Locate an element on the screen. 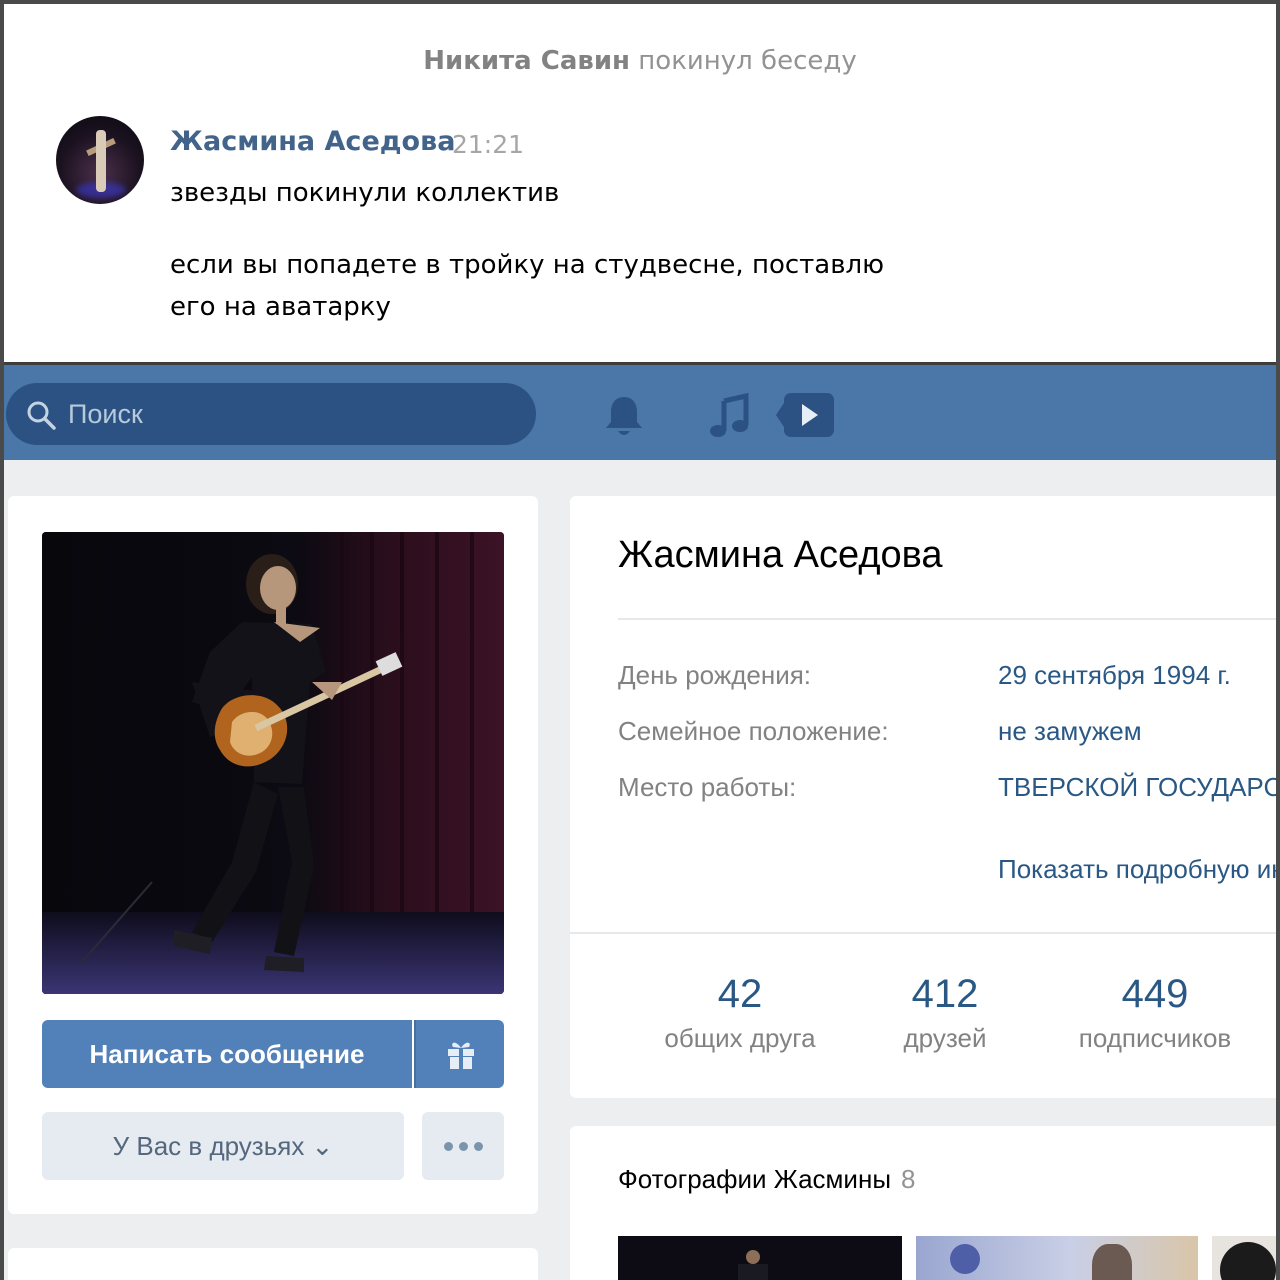 This screenshot has height=1280, width=1280. photos-card: Фотографии Жасмины 8 is located at coordinates (923, 1203).